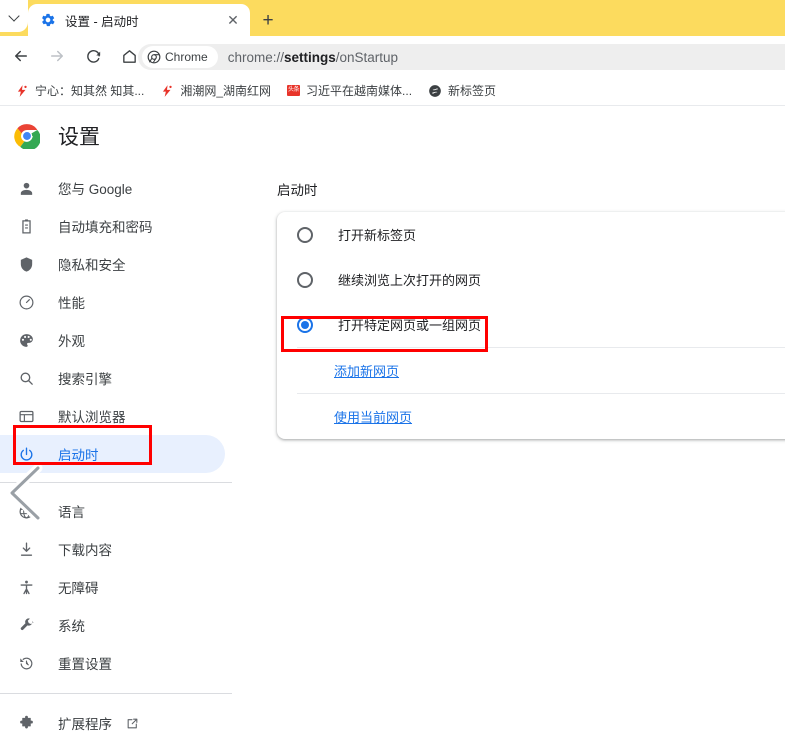 This screenshot has width=785, height=751. Describe the element at coordinates (116, 663) in the screenshot. I see `sidebar-item-reset-settings: 重置设置` at that location.